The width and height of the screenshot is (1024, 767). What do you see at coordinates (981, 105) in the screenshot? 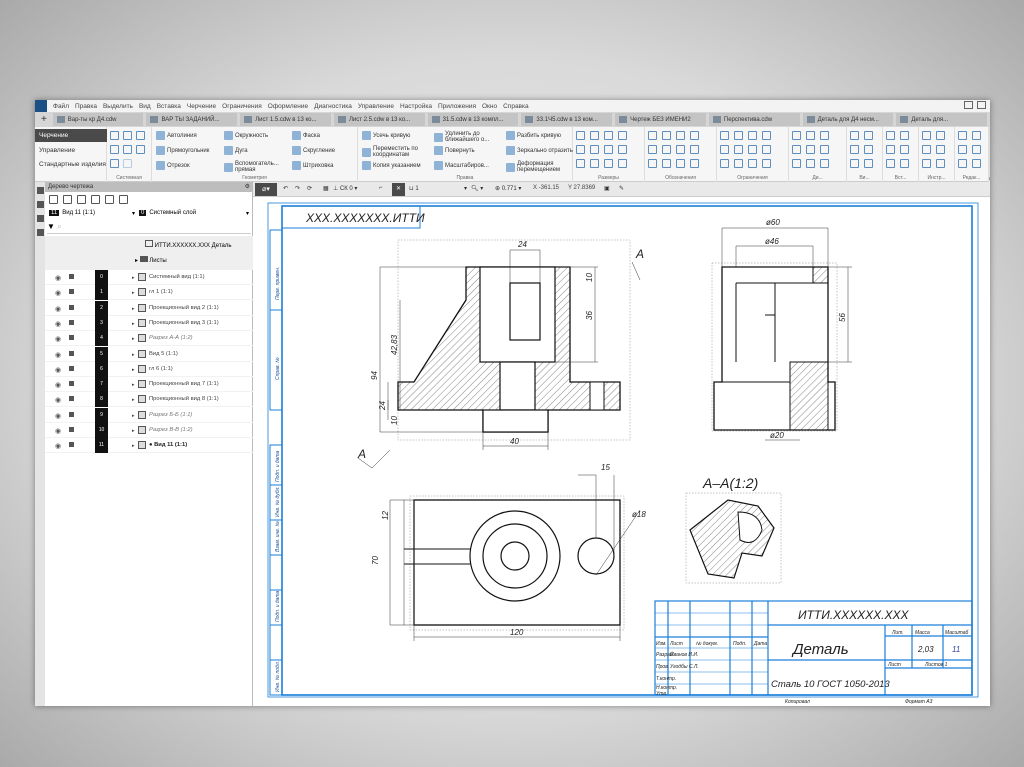
I see `tile-button` at bounding box center [981, 105].